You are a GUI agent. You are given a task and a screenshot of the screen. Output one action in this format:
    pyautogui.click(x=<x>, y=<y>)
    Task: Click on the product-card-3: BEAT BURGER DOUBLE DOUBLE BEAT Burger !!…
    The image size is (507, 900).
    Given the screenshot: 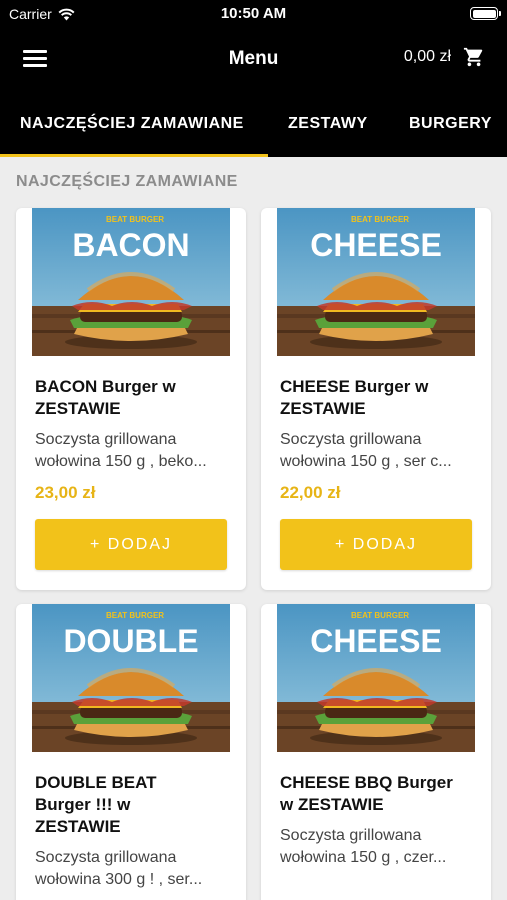 What is the action you would take?
    pyautogui.click(x=131, y=752)
    